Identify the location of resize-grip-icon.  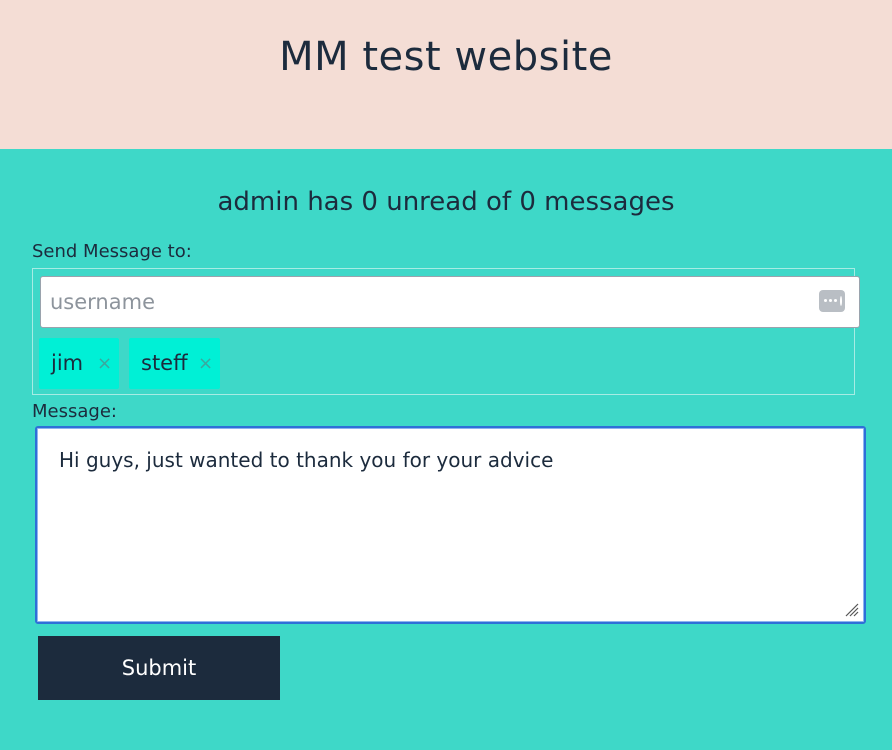
(851, 609).